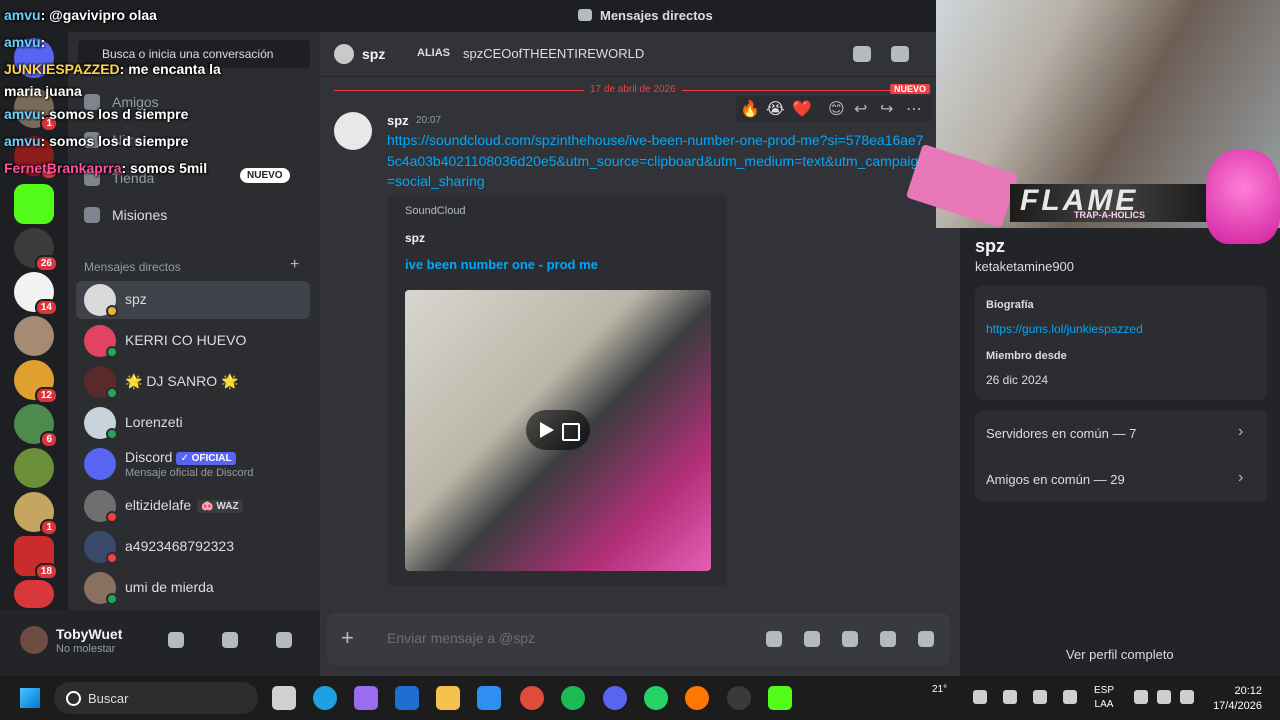  Describe the element at coordinates (939, 689) in the screenshot. I see `weather-widget: 21°` at that location.